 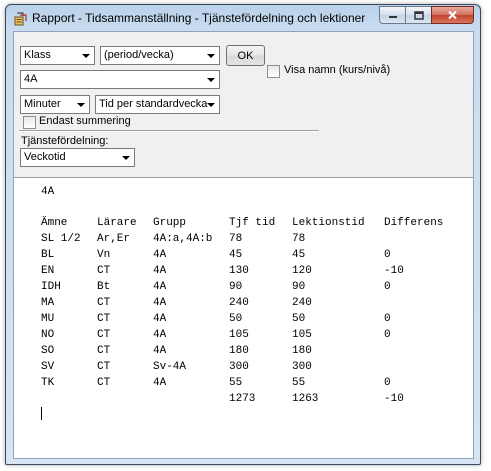 What do you see at coordinates (48, 255) in the screenshot?
I see `table-cell: BL` at bounding box center [48, 255].